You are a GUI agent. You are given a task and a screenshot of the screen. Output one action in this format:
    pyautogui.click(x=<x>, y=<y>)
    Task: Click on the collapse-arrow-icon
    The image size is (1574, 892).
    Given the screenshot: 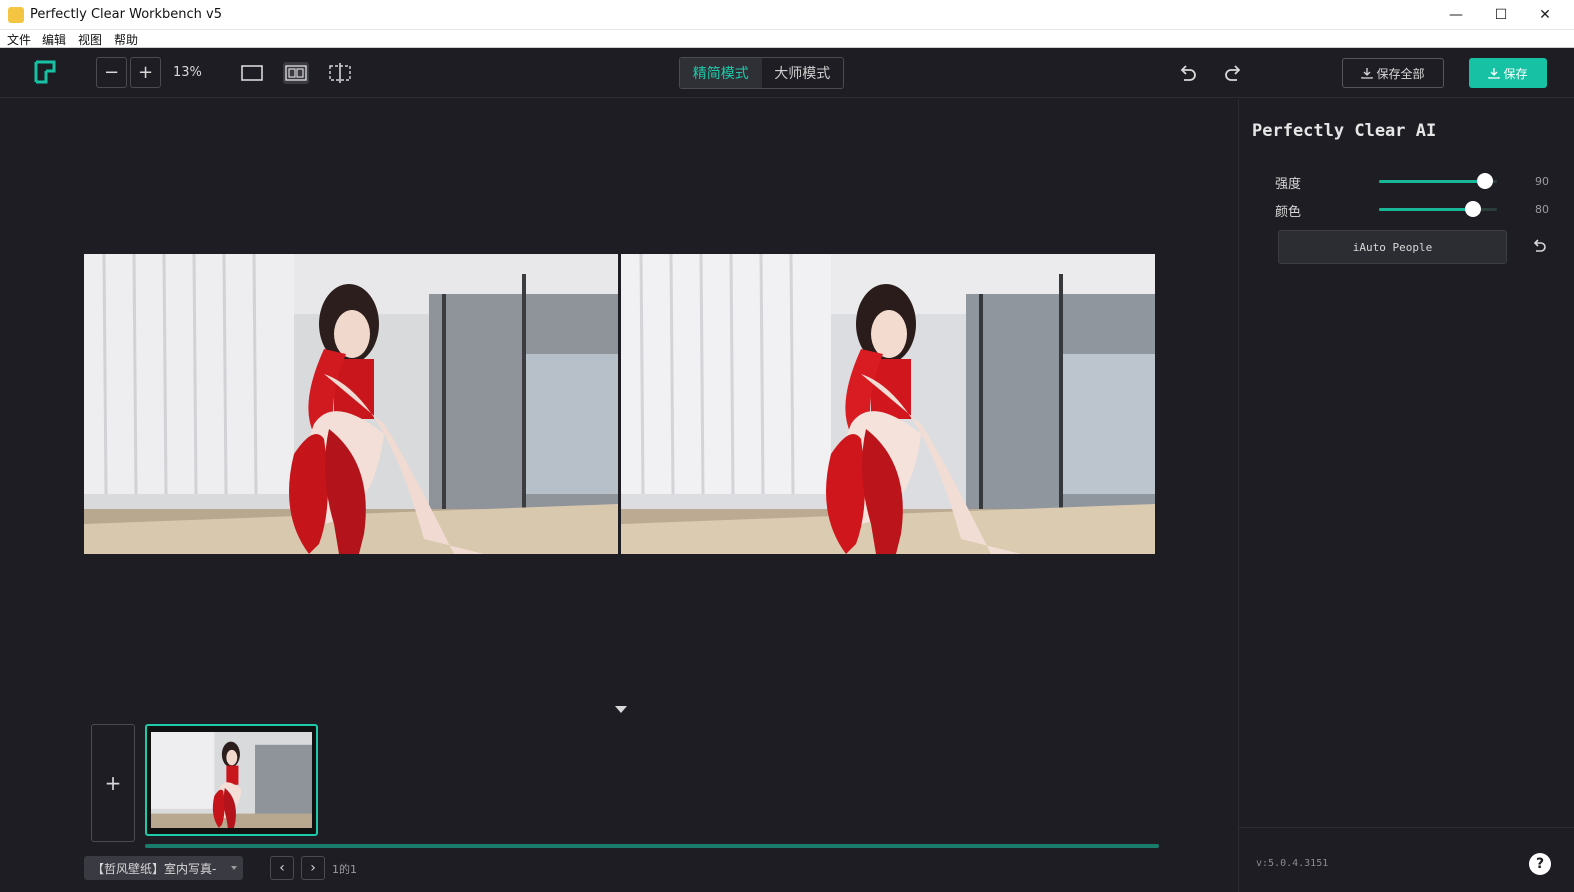 What is the action you would take?
    pyautogui.click(x=621, y=709)
    